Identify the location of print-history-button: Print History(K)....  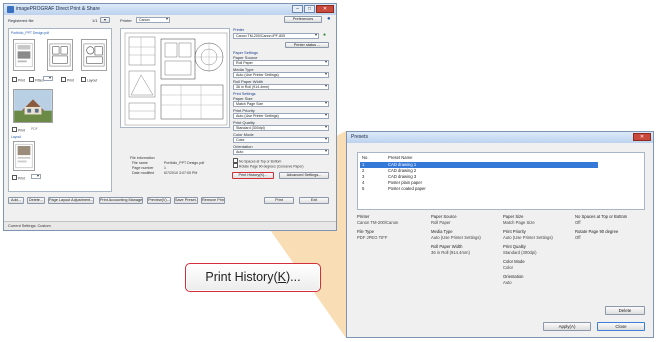
(253, 175).